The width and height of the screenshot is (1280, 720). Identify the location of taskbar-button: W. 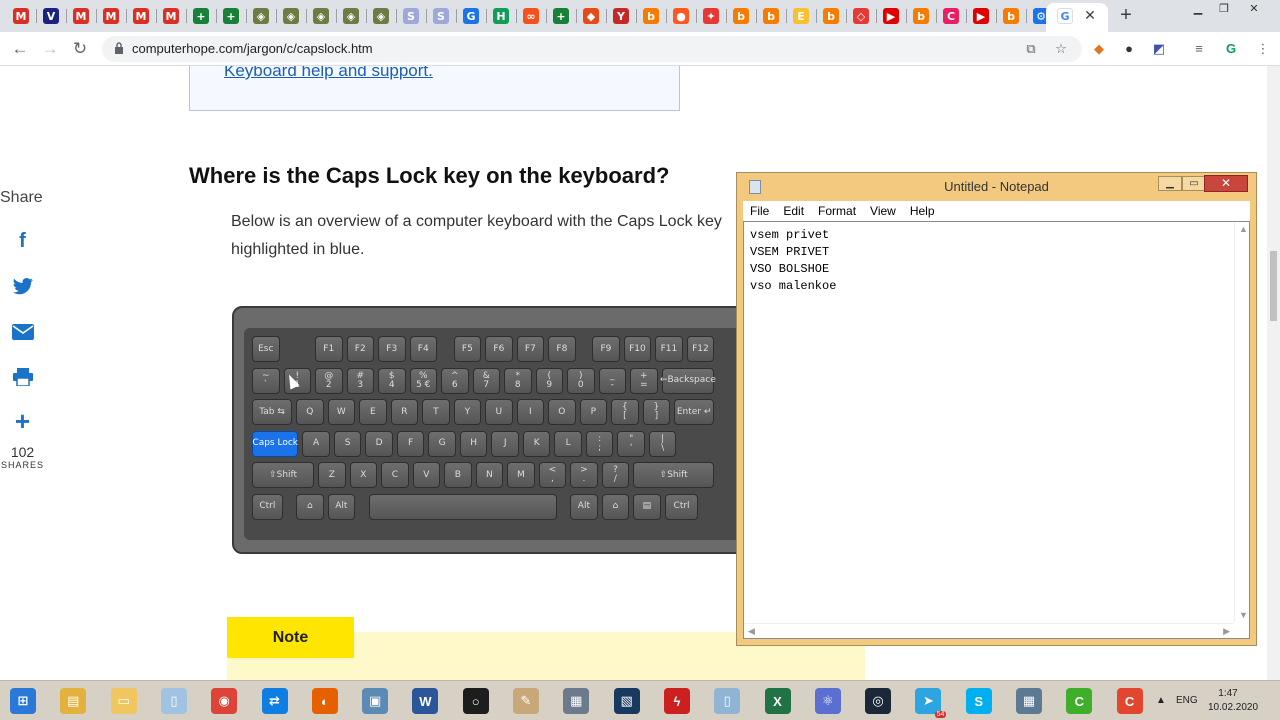
(425, 701).